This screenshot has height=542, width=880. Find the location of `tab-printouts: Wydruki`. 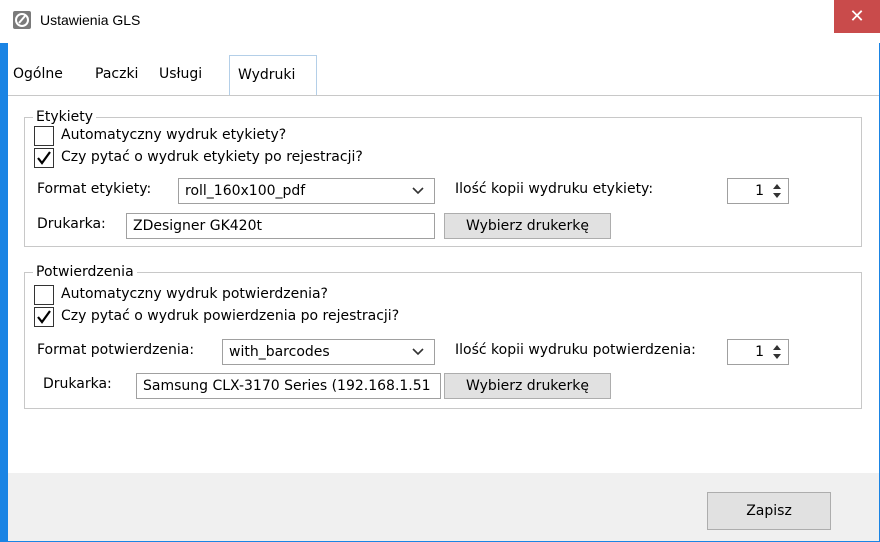

tab-printouts: Wydruki is located at coordinates (273, 75).